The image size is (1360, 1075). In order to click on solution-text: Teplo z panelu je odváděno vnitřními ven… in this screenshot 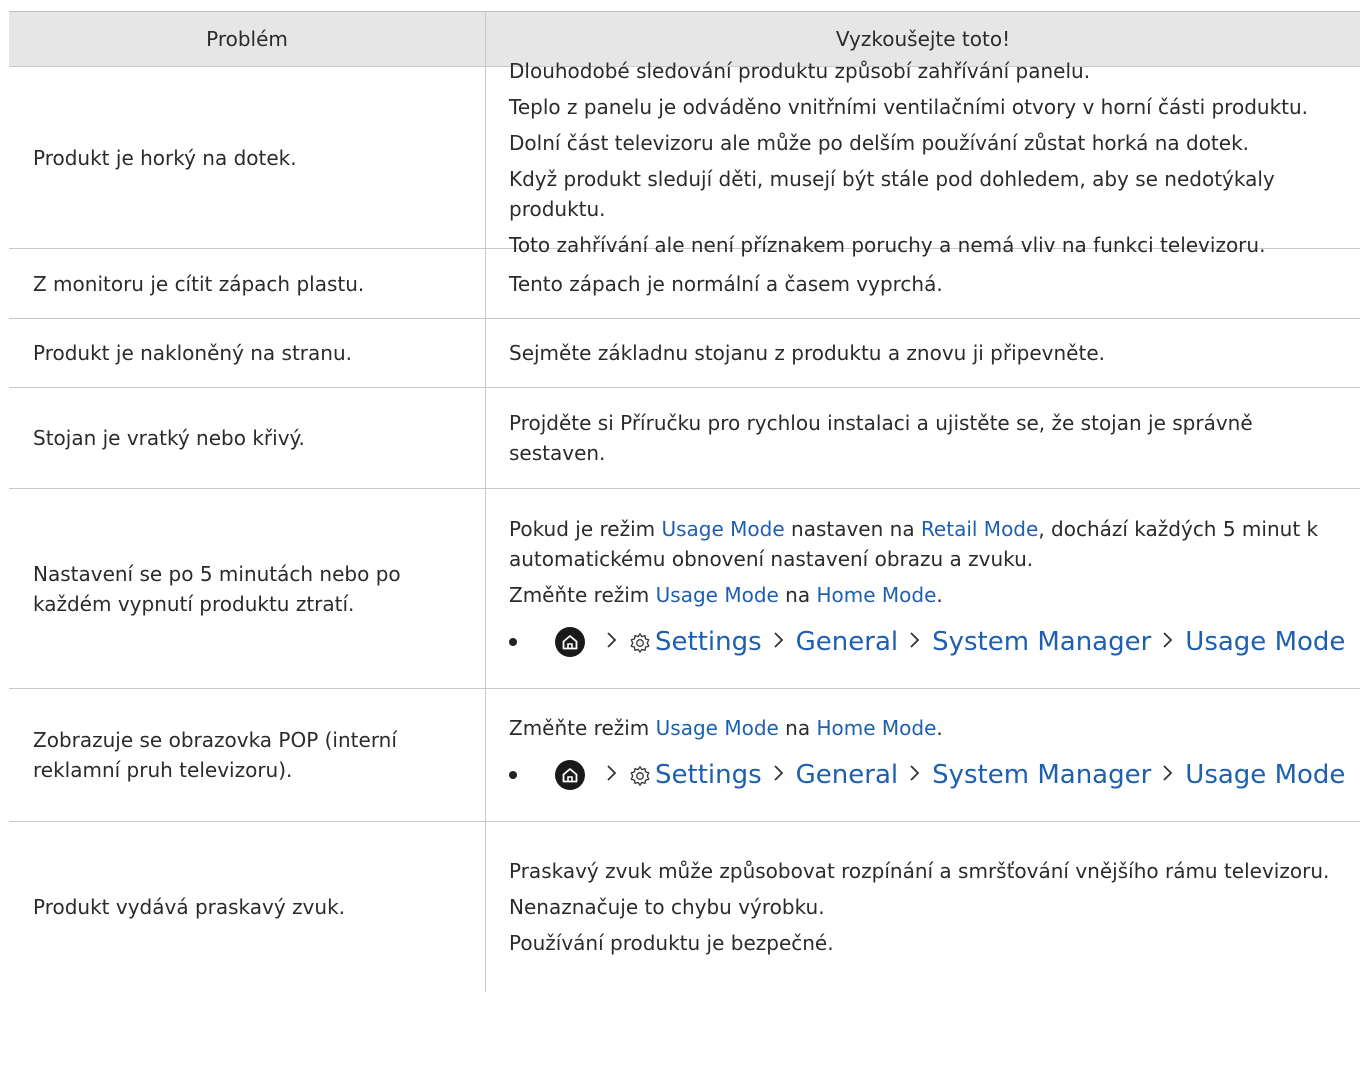, I will do `click(909, 106)`.